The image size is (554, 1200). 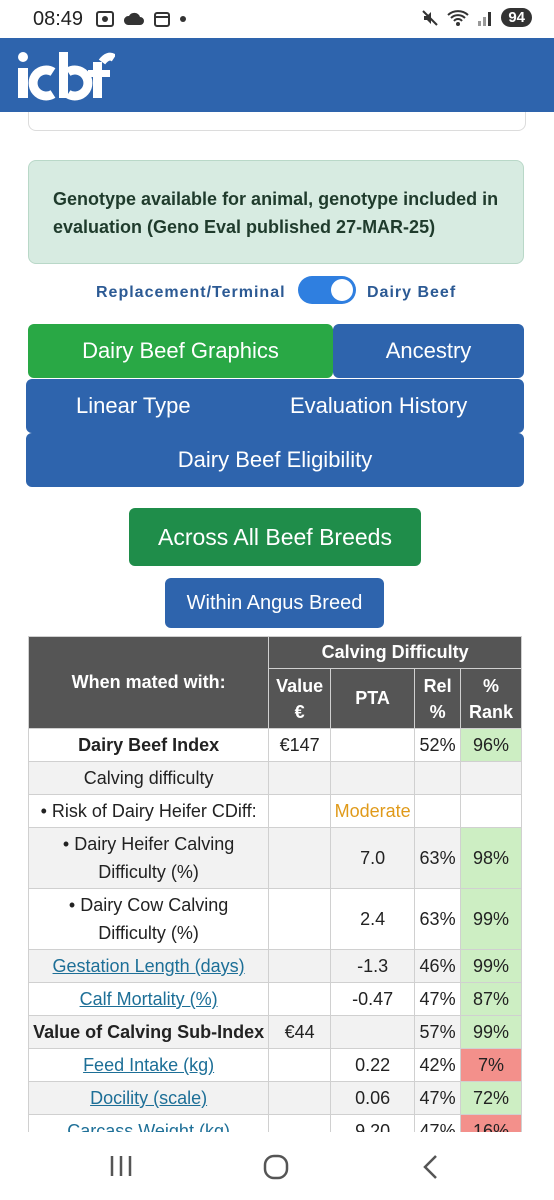 I want to click on table-row: Value of Calving Sub-Index €44 57% 99%, so click(x=274, y=1032).